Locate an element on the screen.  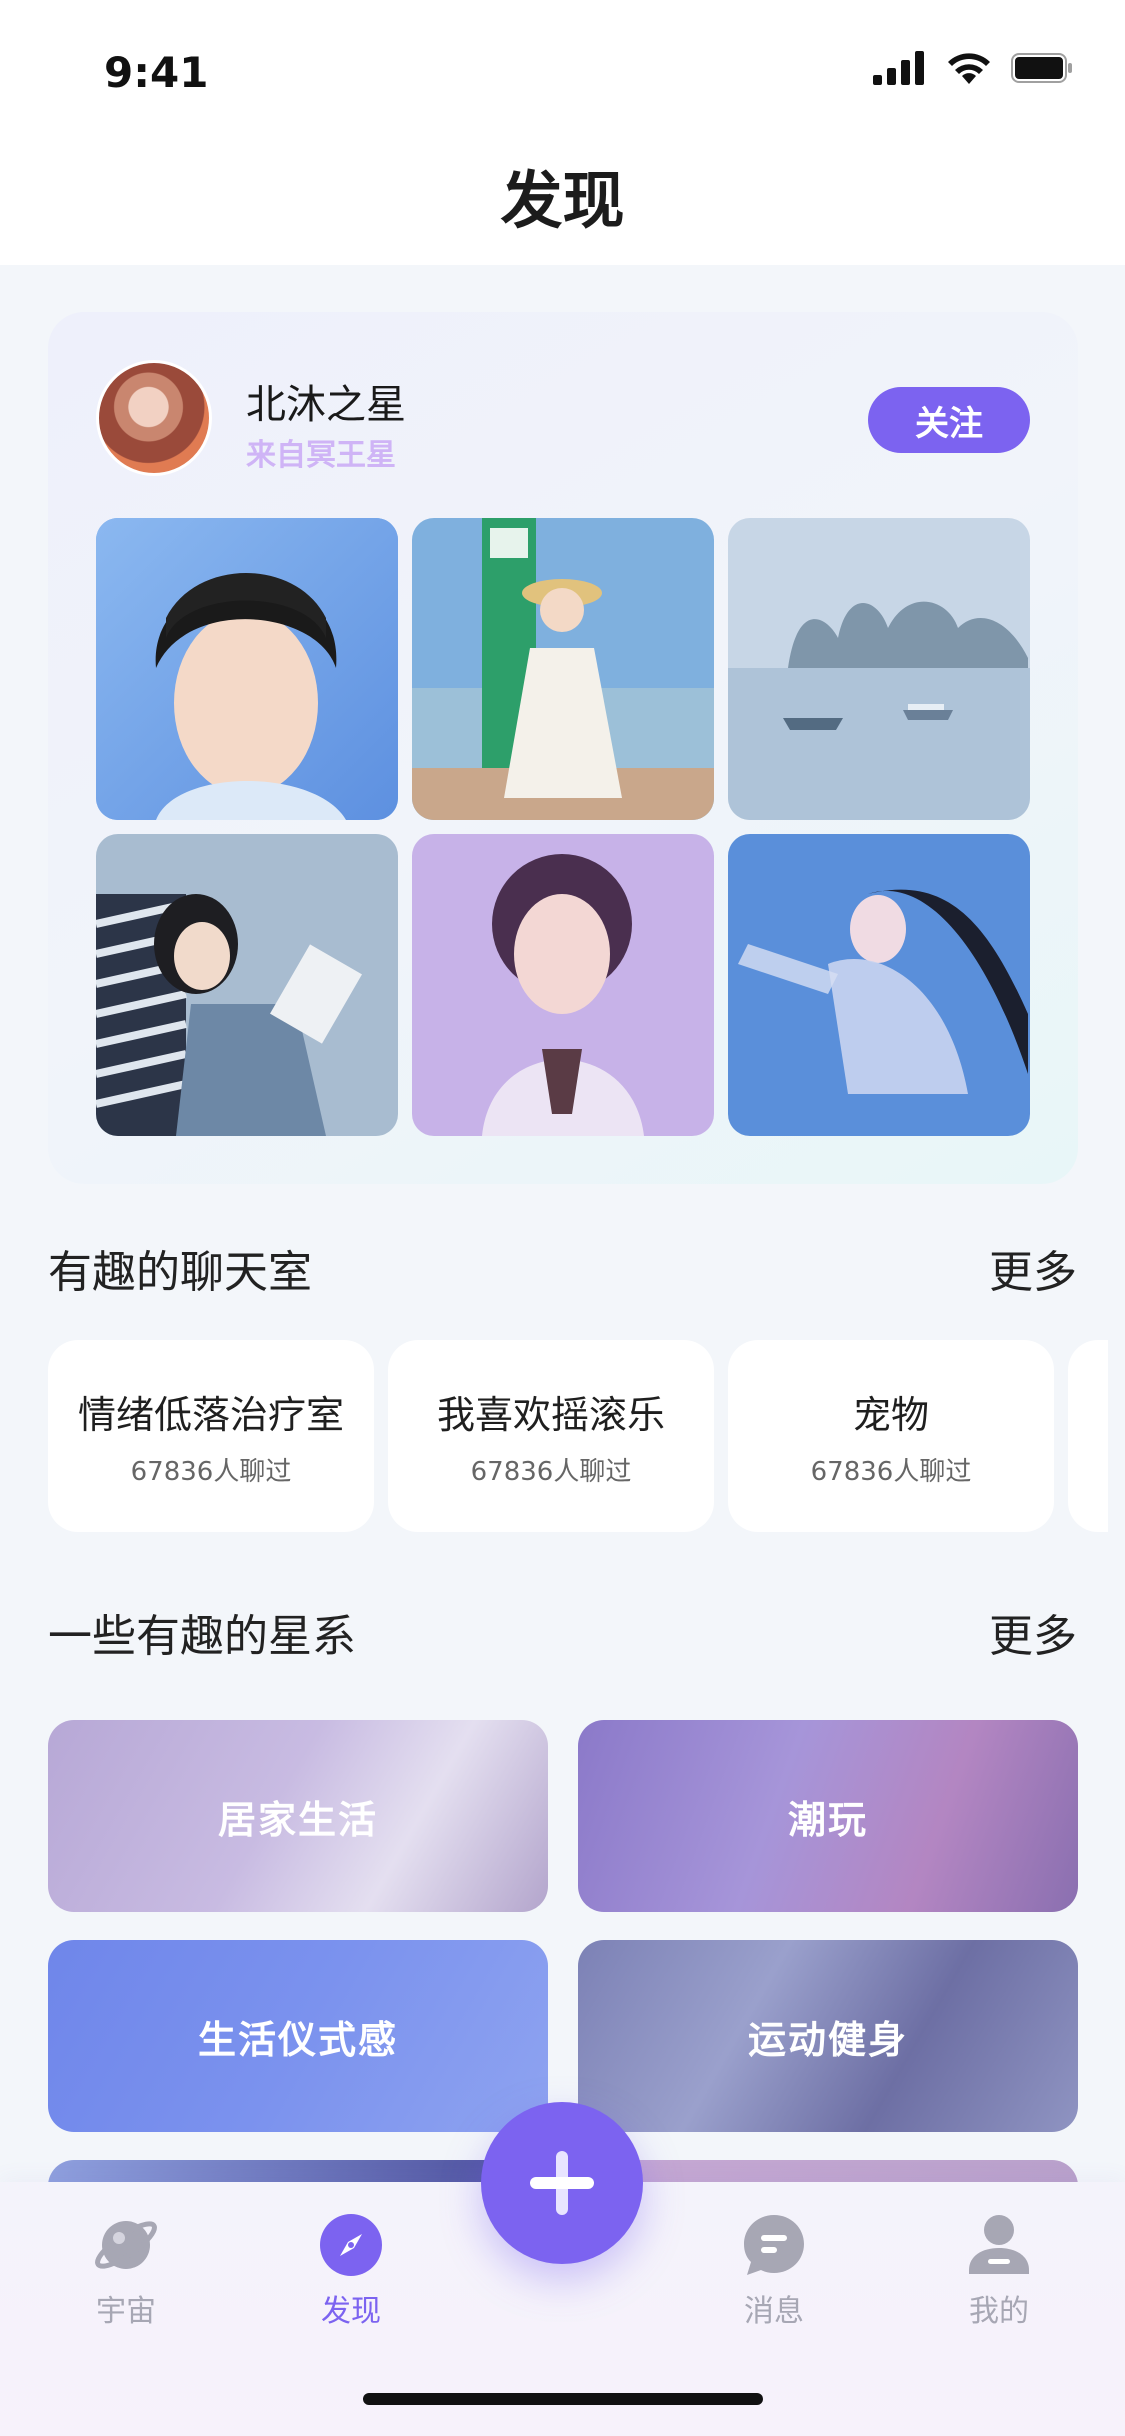
tab-profile: 我的 is located at coordinates (999, 2271).